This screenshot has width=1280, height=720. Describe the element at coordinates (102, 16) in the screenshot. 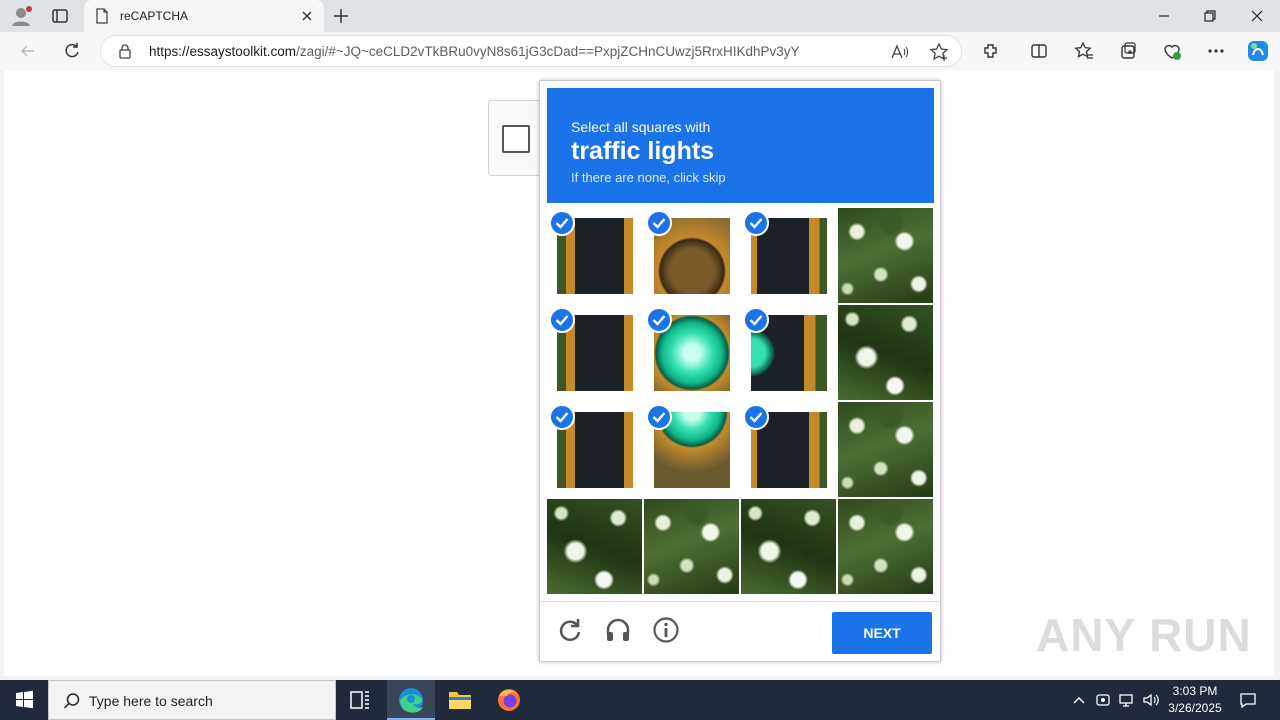

I see `page-icon` at that location.